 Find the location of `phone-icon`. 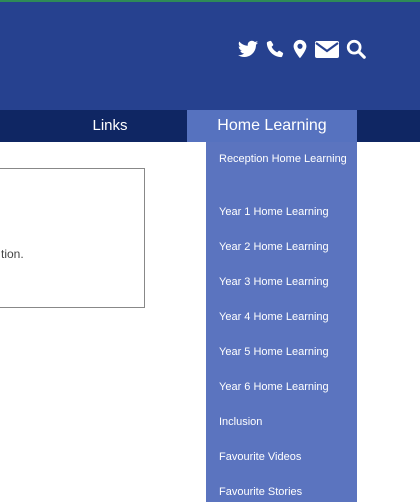

phone-icon is located at coordinates (275, 49).